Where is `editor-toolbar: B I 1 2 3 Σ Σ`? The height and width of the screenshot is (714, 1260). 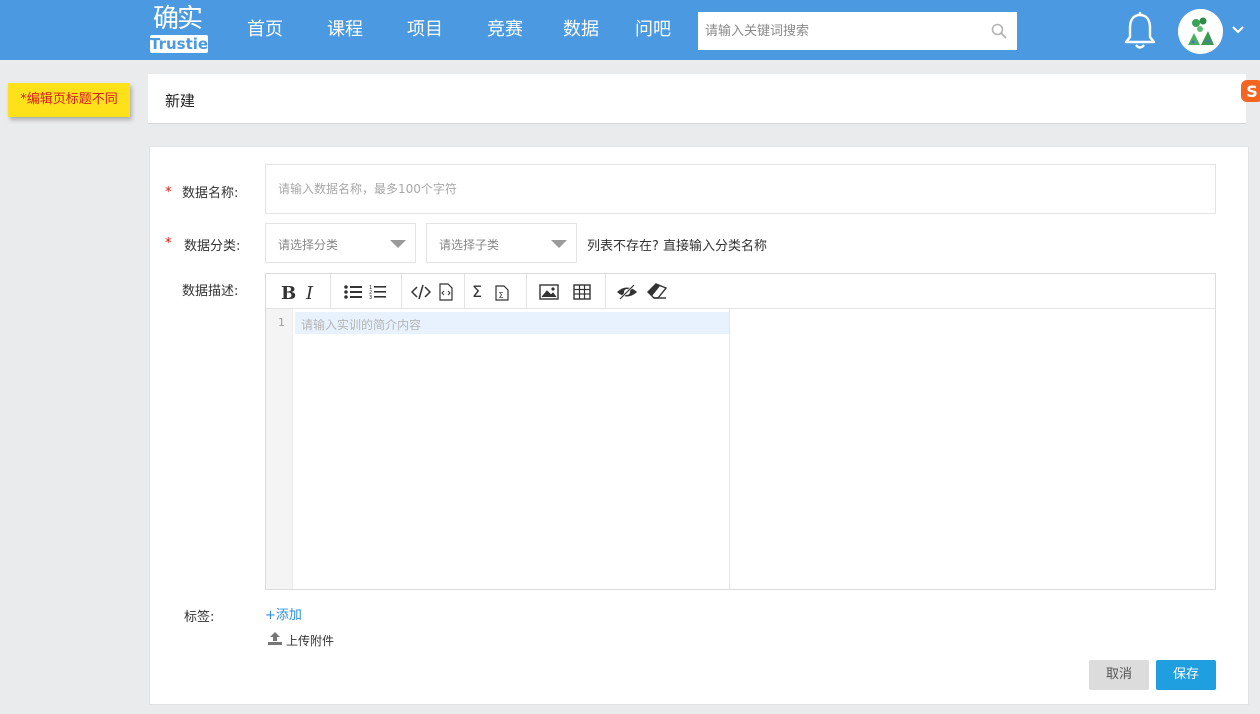 editor-toolbar: B I 1 2 3 Σ Σ is located at coordinates (740, 291).